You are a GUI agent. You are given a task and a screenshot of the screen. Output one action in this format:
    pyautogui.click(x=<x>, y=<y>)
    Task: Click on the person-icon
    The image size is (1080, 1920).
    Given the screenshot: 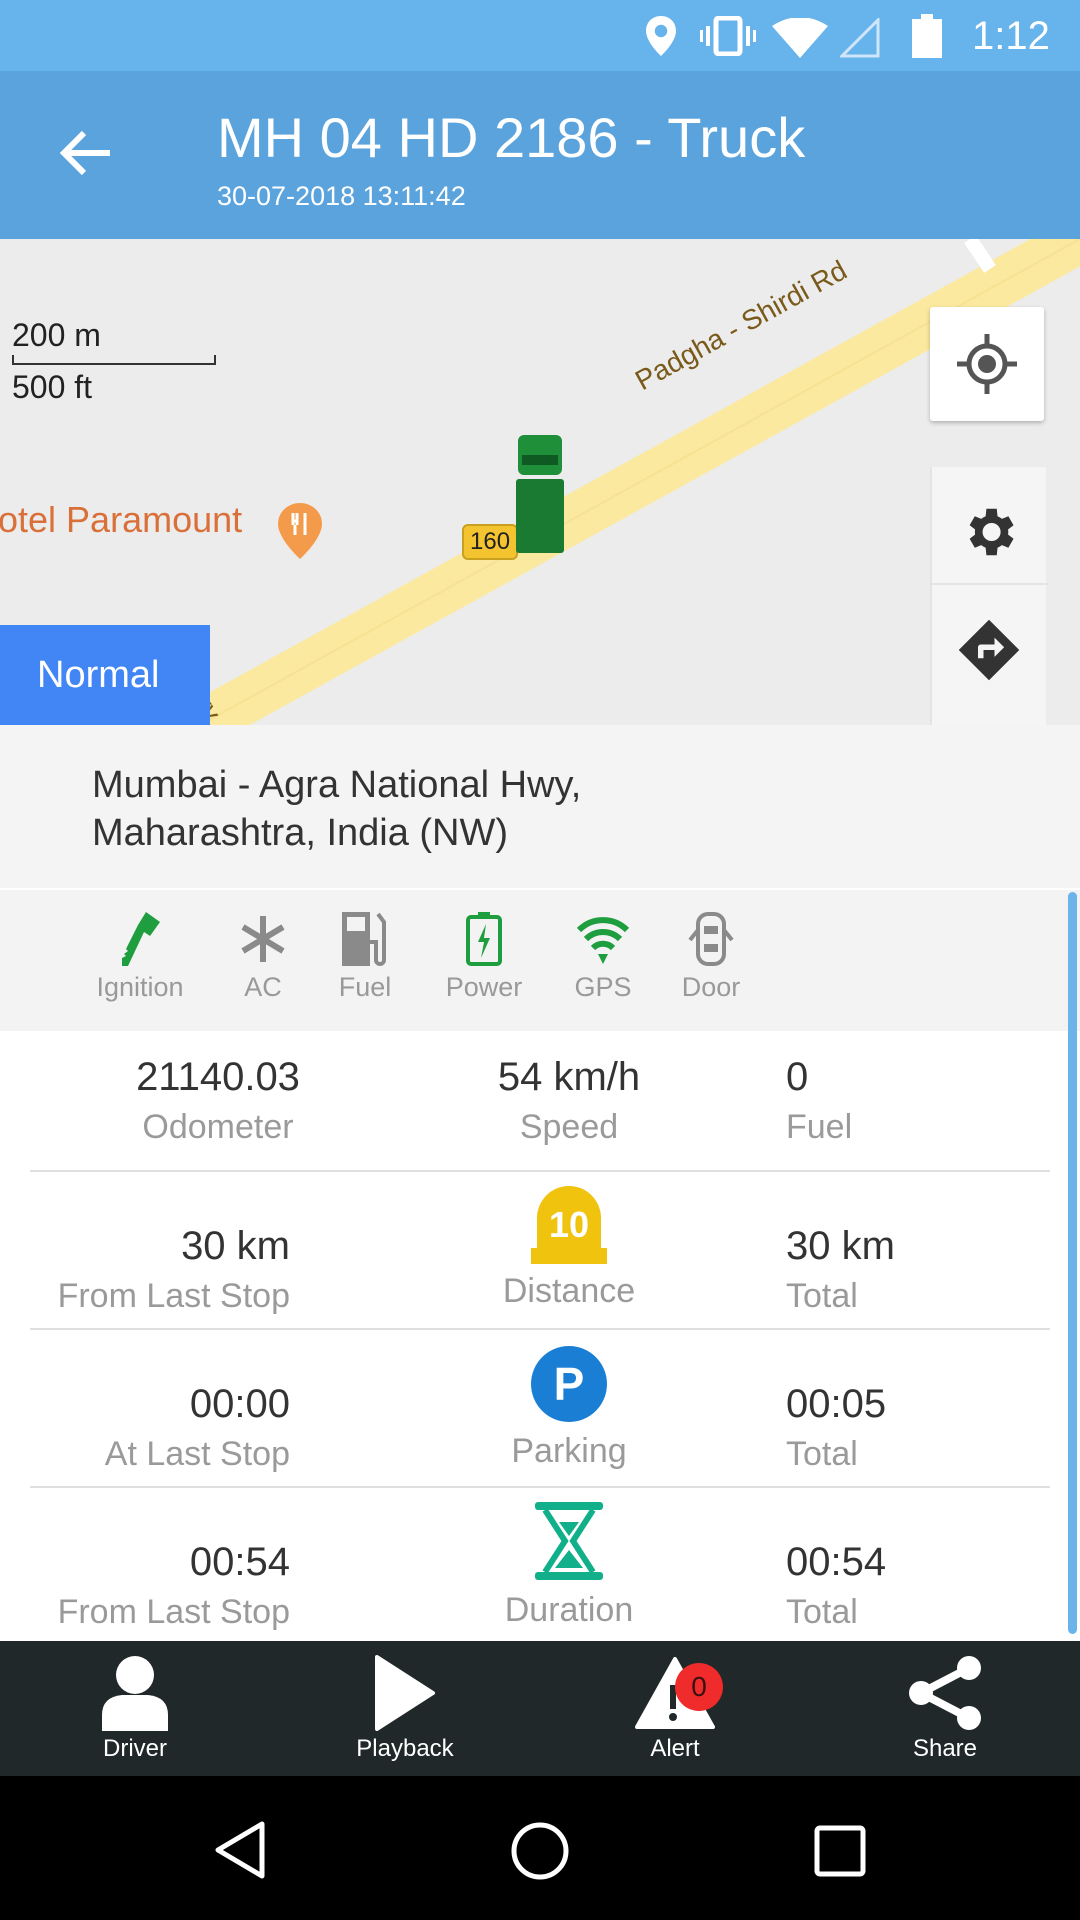 What is the action you would take?
    pyautogui.click(x=135, y=1693)
    